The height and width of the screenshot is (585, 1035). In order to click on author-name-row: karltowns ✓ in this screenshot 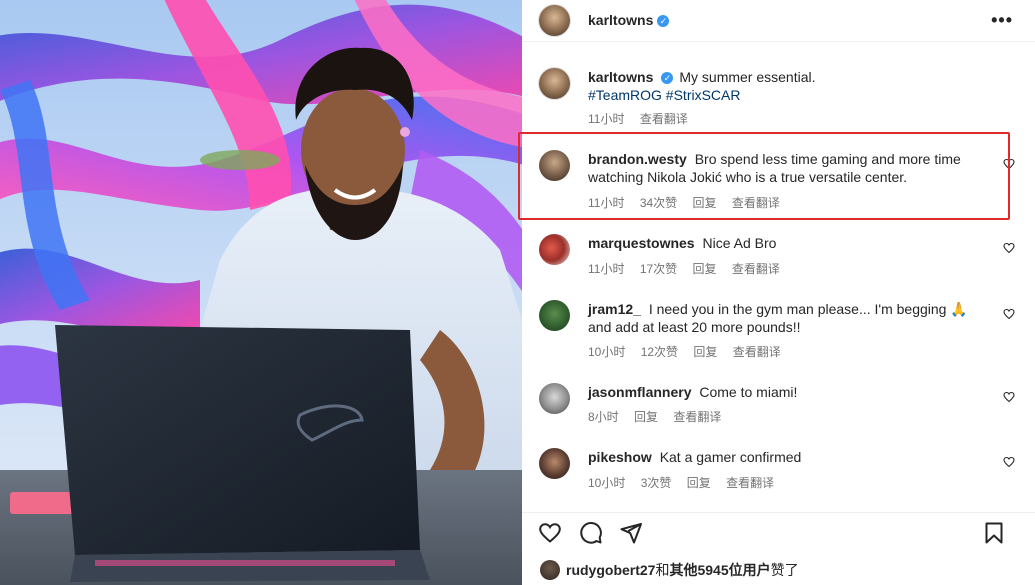, I will do `click(629, 21)`.